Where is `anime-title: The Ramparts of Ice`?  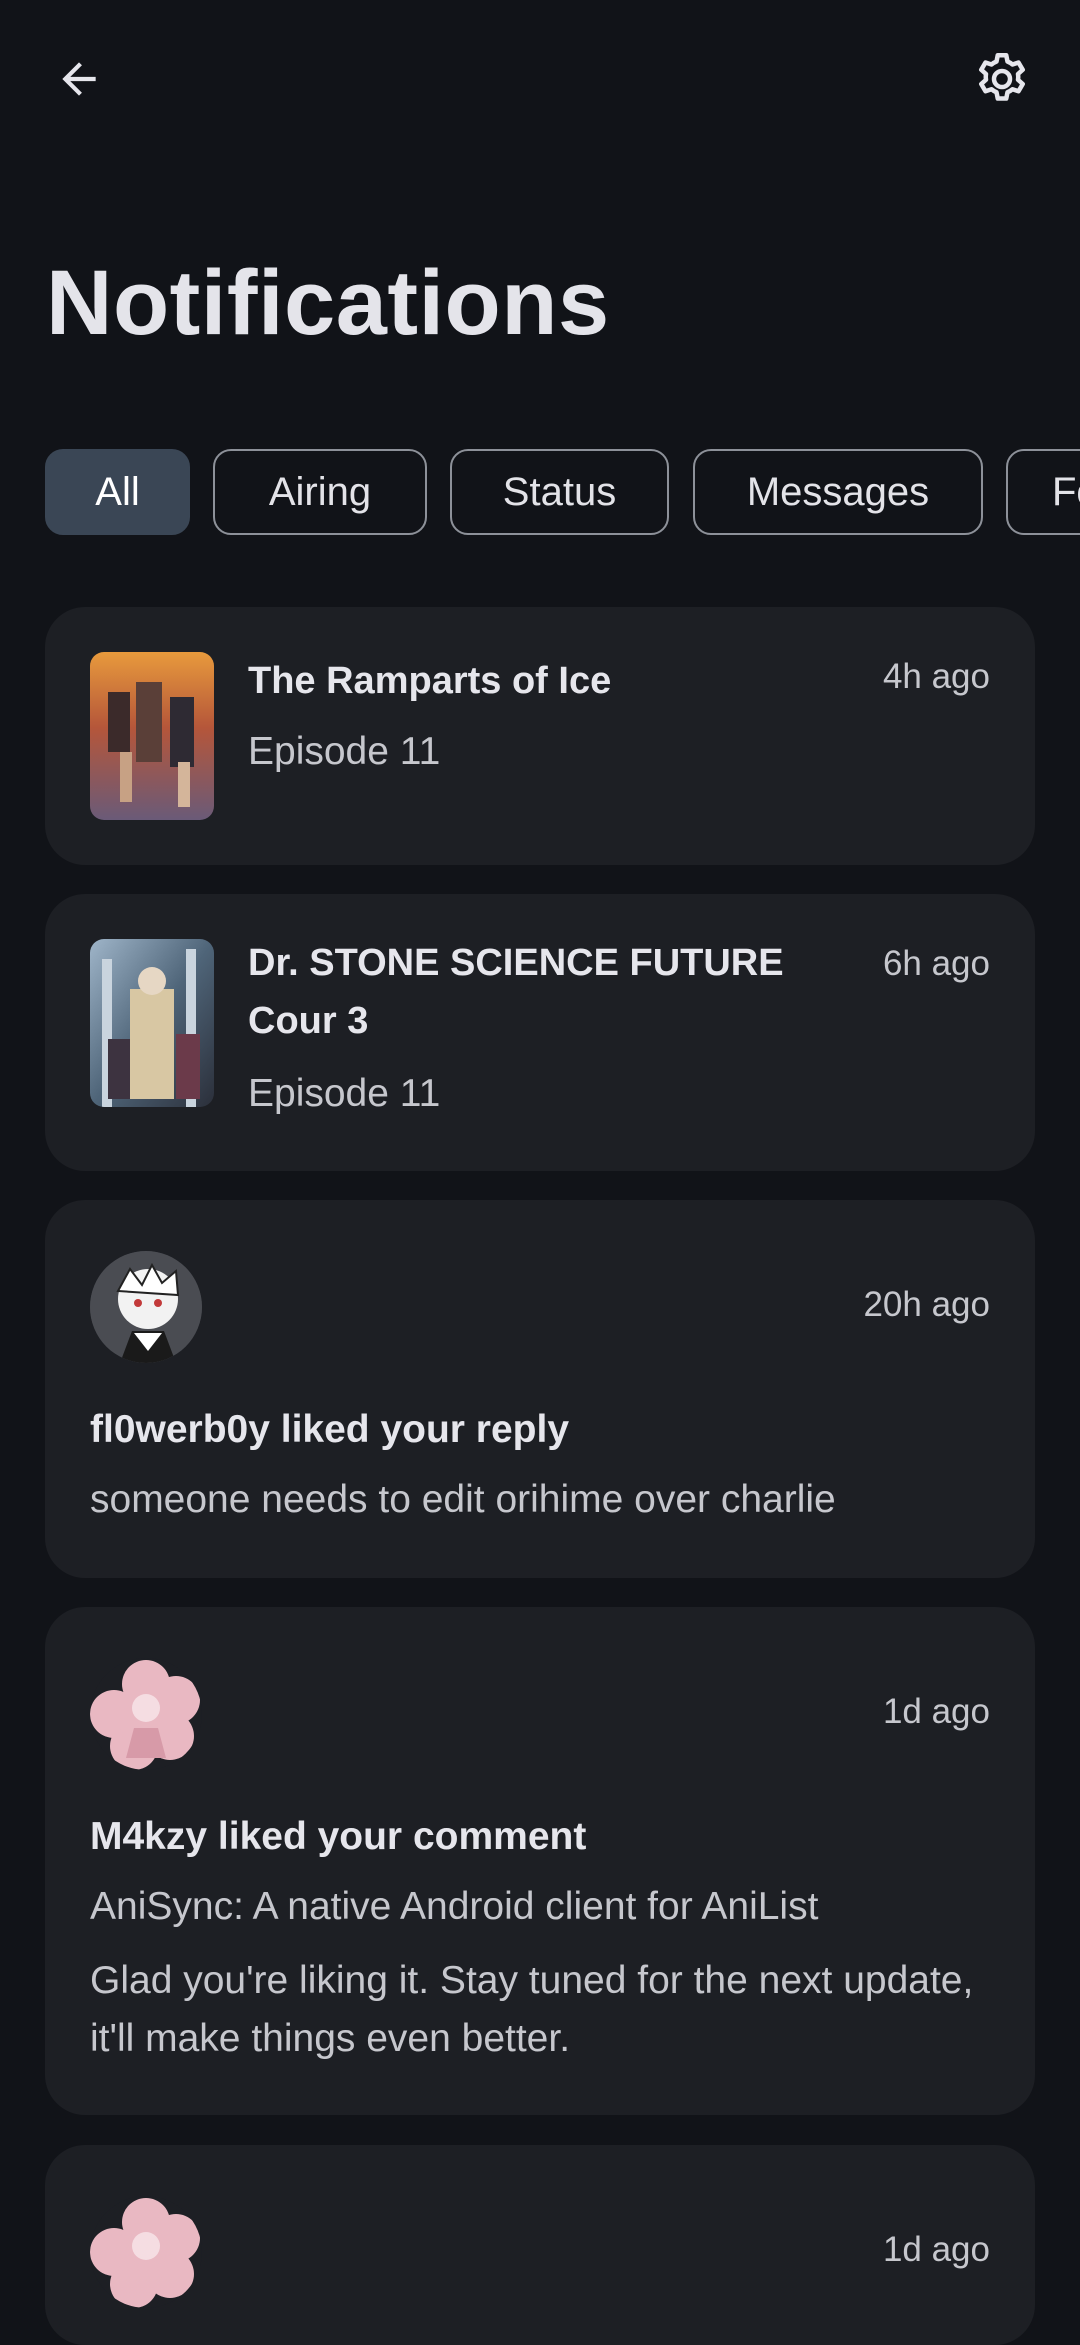 anime-title: The Ramparts of Ice is located at coordinates (430, 681).